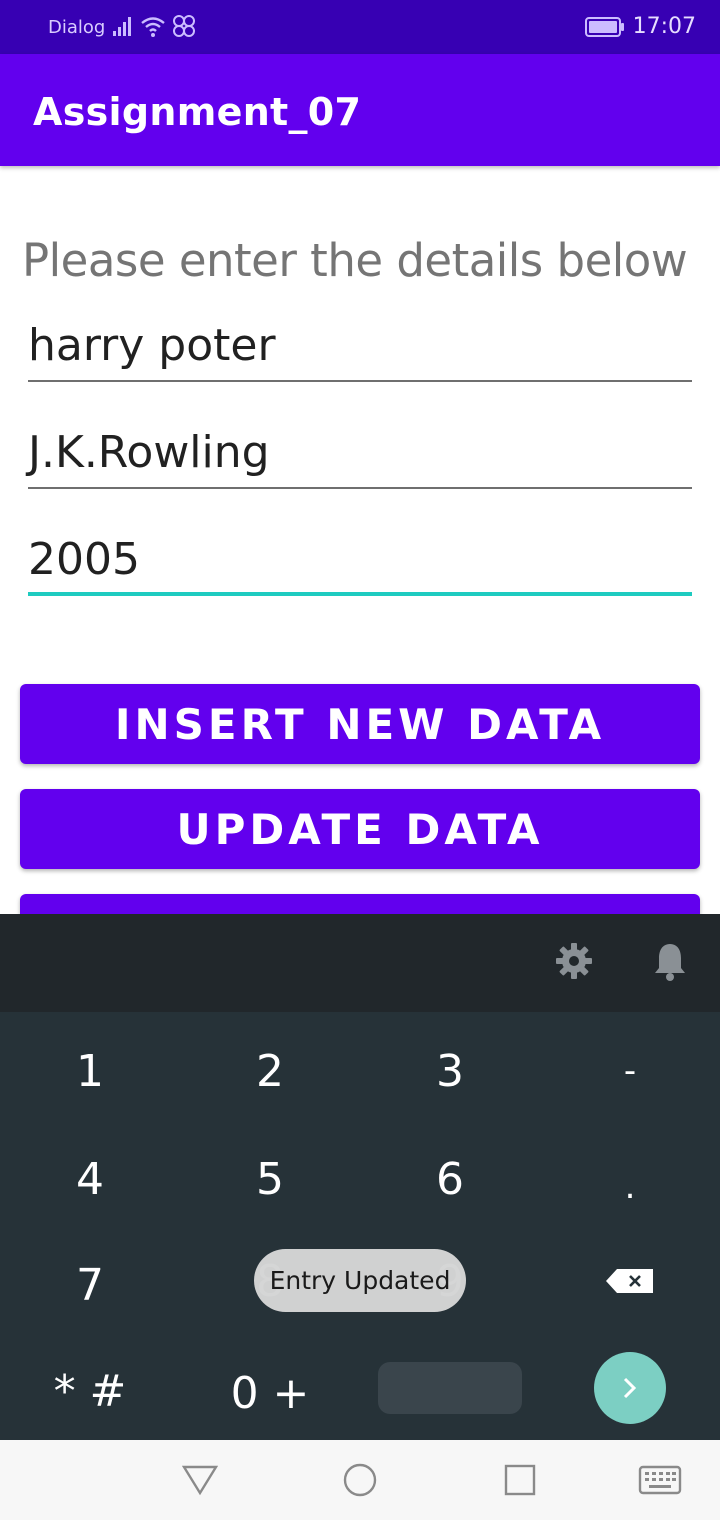  What do you see at coordinates (450, 1179) in the screenshot?
I see `key-6: 6` at bounding box center [450, 1179].